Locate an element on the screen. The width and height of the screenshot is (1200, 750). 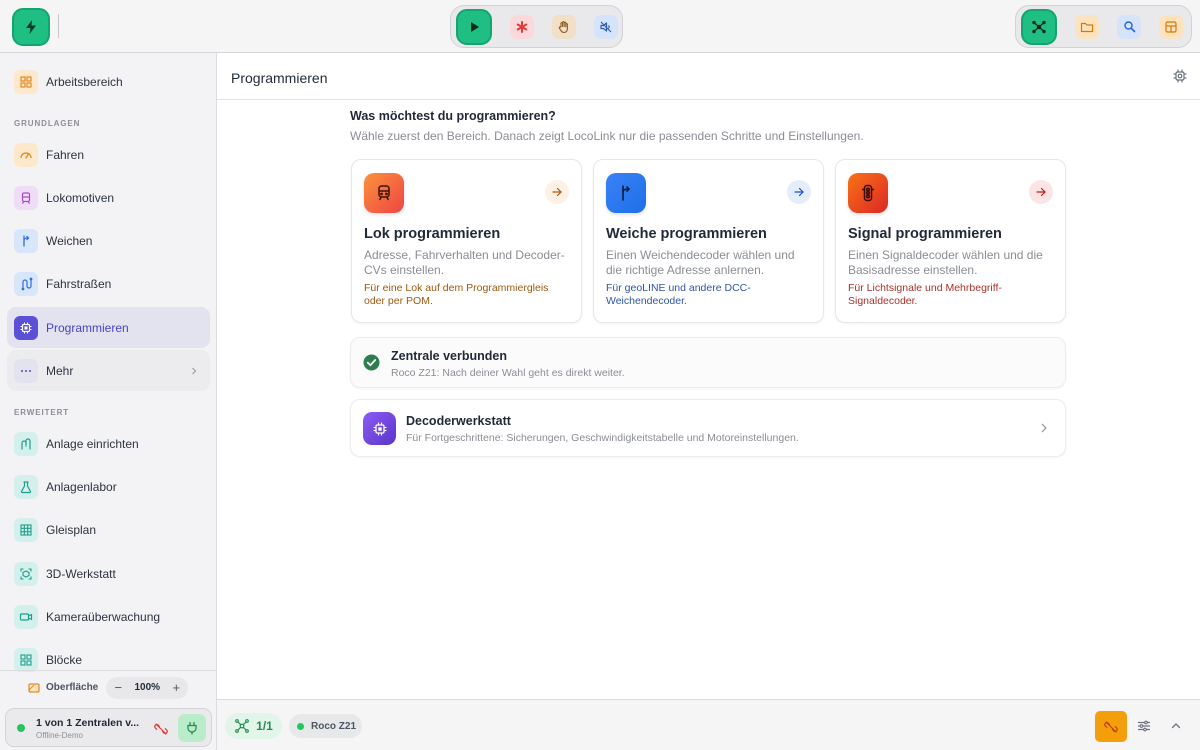
search-icon is located at coordinates (1129, 26).